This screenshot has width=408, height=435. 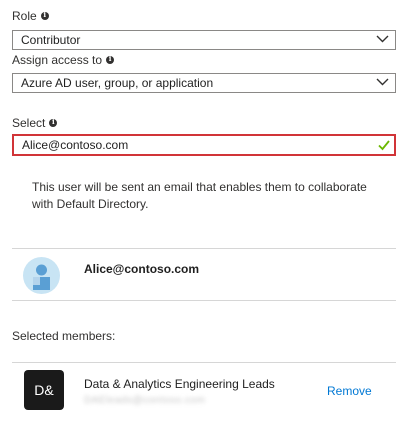 I want to click on selected-members-title: Selected members:, so click(x=64, y=336).